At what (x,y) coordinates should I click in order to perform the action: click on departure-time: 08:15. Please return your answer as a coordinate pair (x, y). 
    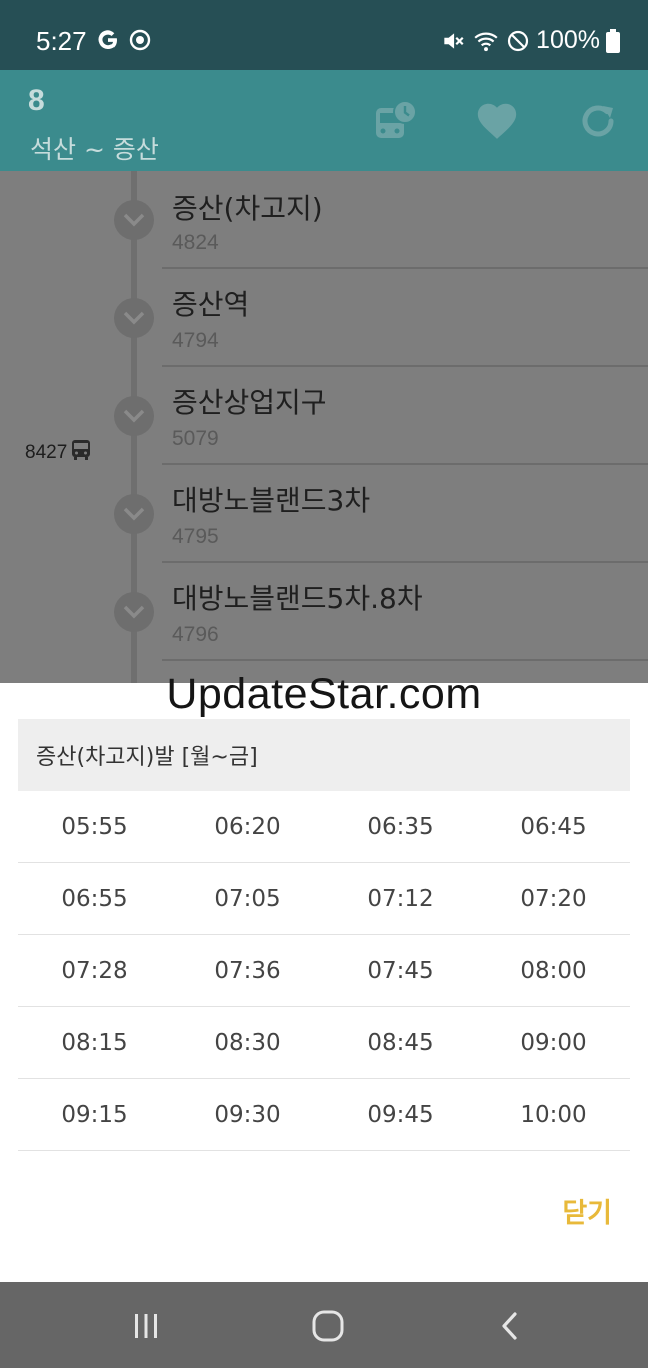
    Looking at the image, I should click on (94, 1042).